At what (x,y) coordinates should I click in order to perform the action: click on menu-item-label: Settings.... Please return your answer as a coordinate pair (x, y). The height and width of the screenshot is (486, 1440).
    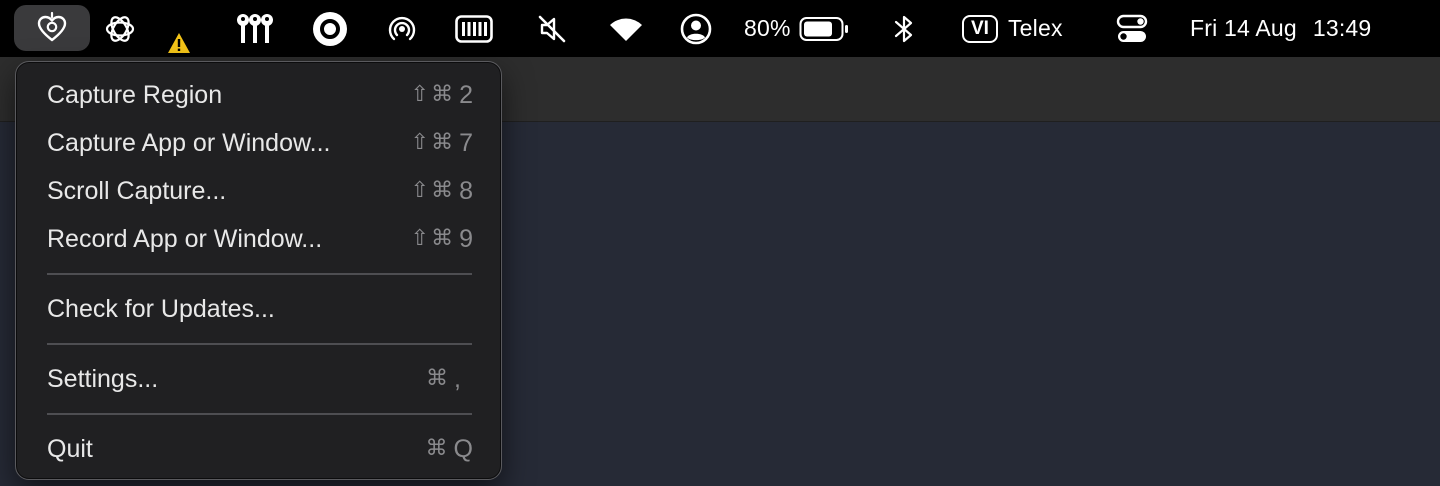
    Looking at the image, I should click on (103, 379).